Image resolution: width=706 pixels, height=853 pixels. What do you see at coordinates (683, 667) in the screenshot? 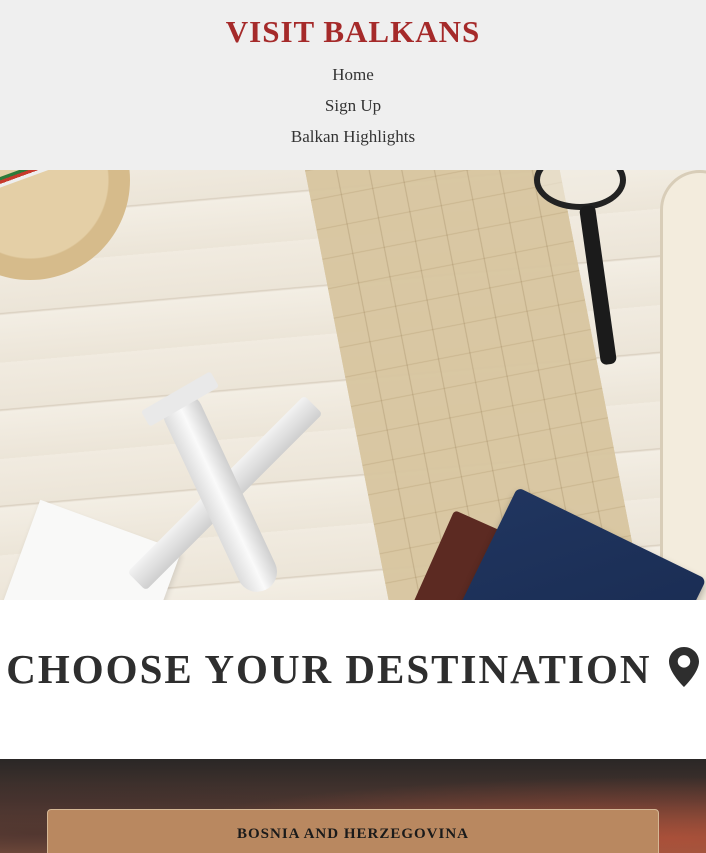
I see `map-pin-icon` at bounding box center [683, 667].